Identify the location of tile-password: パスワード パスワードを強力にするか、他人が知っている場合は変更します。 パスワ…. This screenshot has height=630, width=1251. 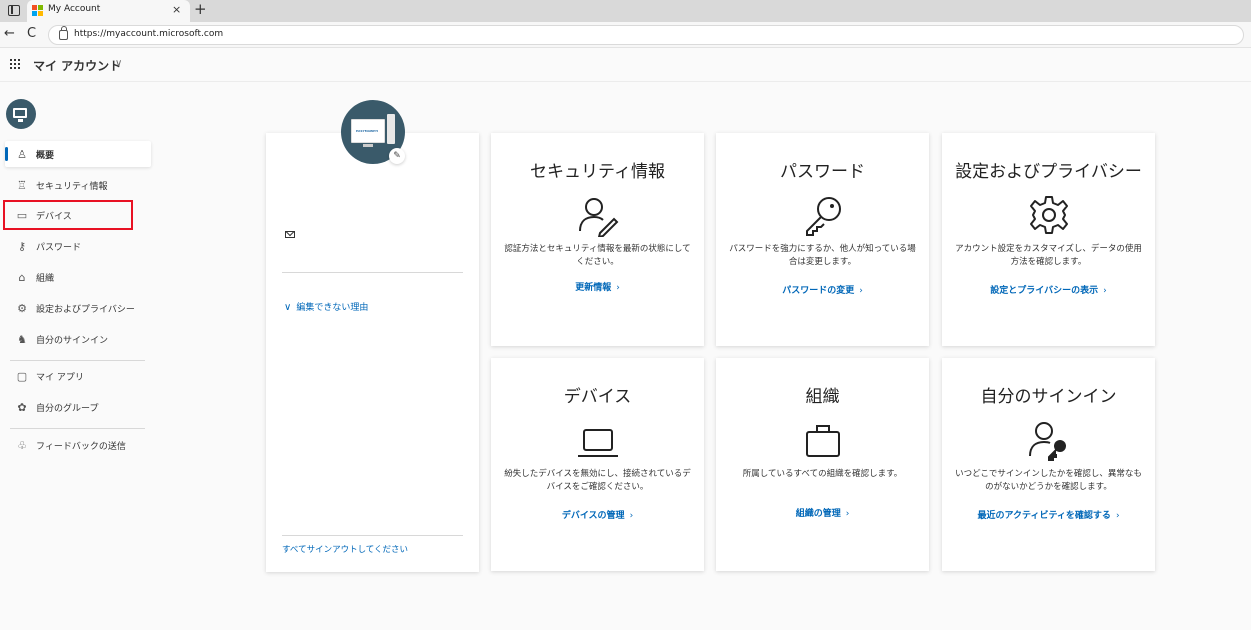
(822, 239).